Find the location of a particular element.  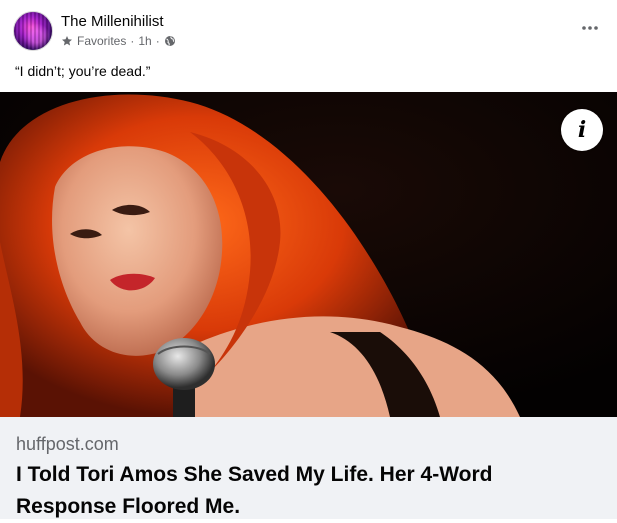

post-menu-button is located at coordinates (590, 28).